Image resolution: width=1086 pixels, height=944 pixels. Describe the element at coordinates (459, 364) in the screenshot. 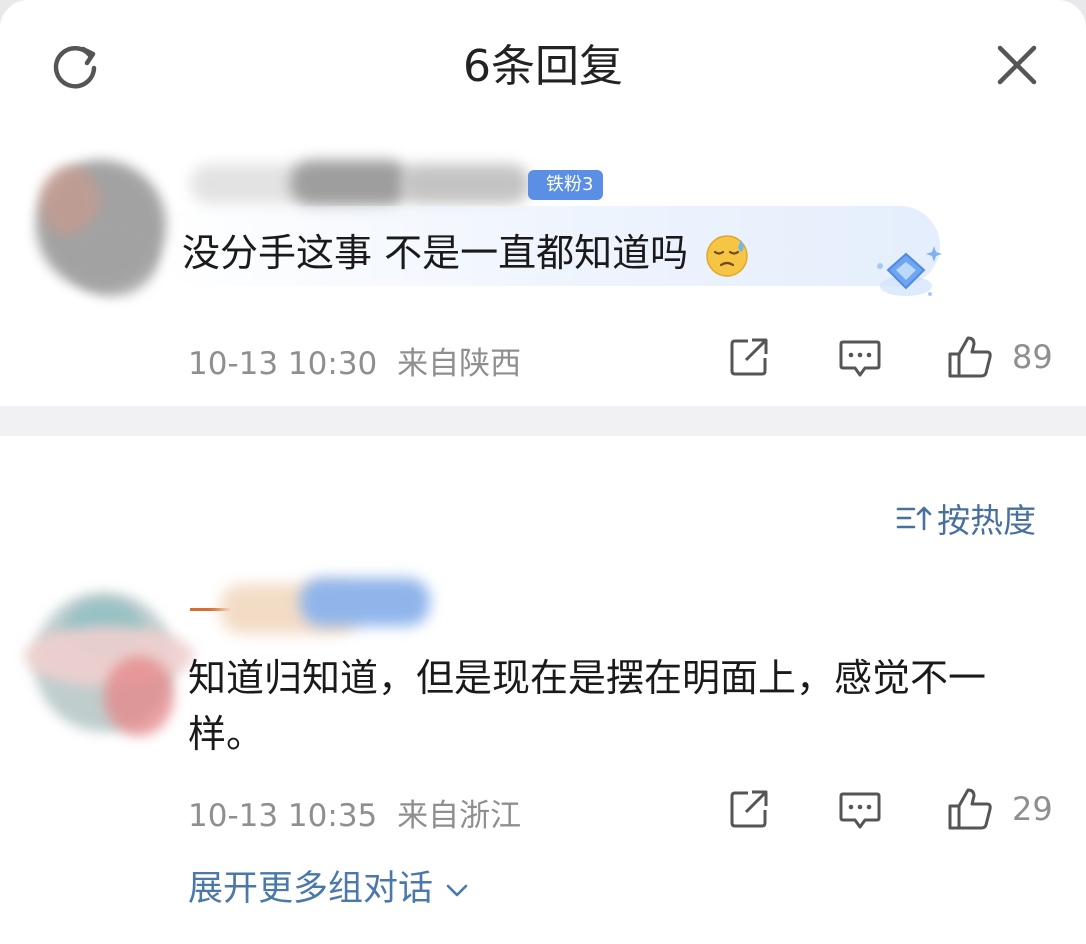

I see `comment-location: 来自陕西` at that location.